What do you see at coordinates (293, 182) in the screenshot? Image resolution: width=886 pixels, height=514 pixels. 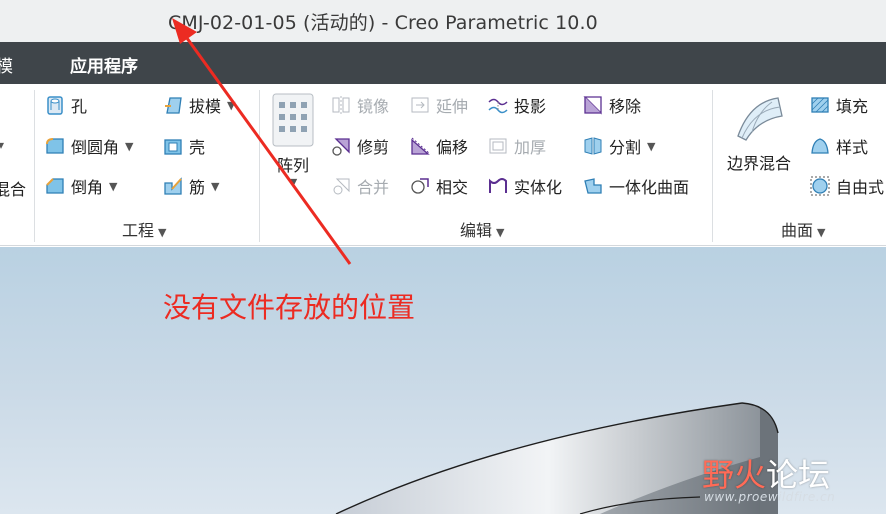 I see `pattern-dropdown-icon: ▼` at bounding box center [293, 182].